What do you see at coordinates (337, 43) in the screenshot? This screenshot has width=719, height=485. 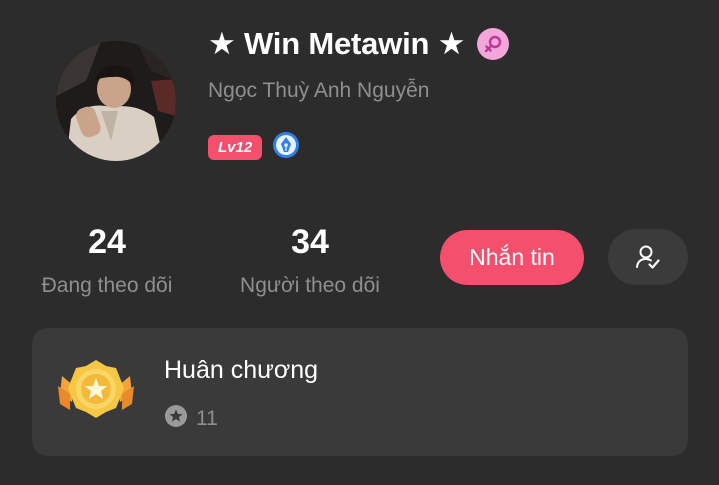 I see `display-name: ★ Win Metawin ★` at bounding box center [337, 43].